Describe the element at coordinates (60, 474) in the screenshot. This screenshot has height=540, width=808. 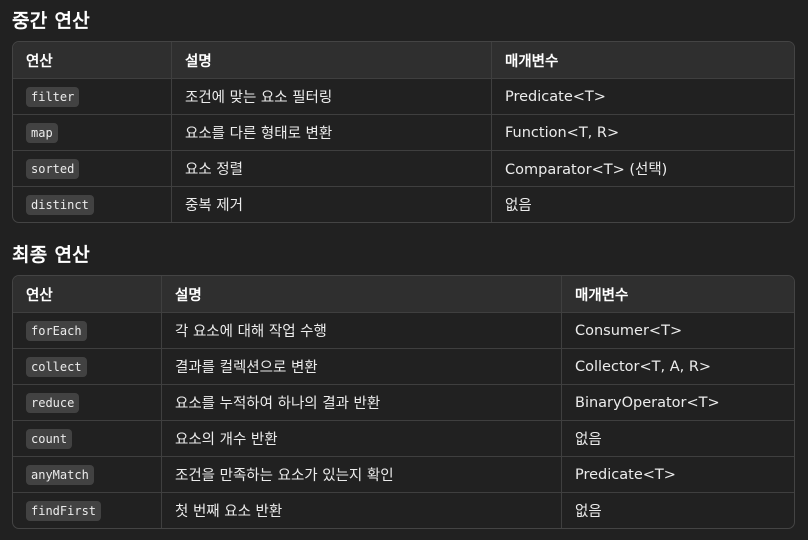
I see `op-code: anyMatch` at that location.